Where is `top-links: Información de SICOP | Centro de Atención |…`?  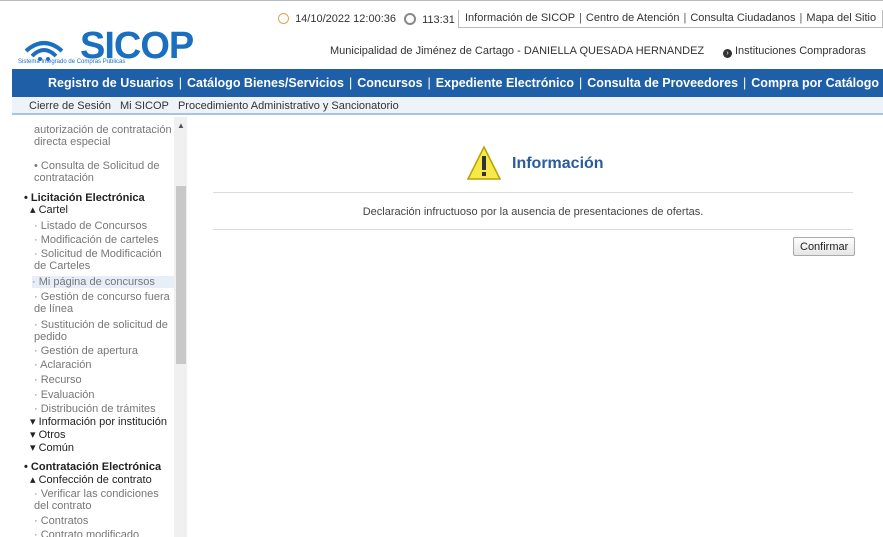
top-links: Información de SICOP | Centro de Atención |… is located at coordinates (670, 19).